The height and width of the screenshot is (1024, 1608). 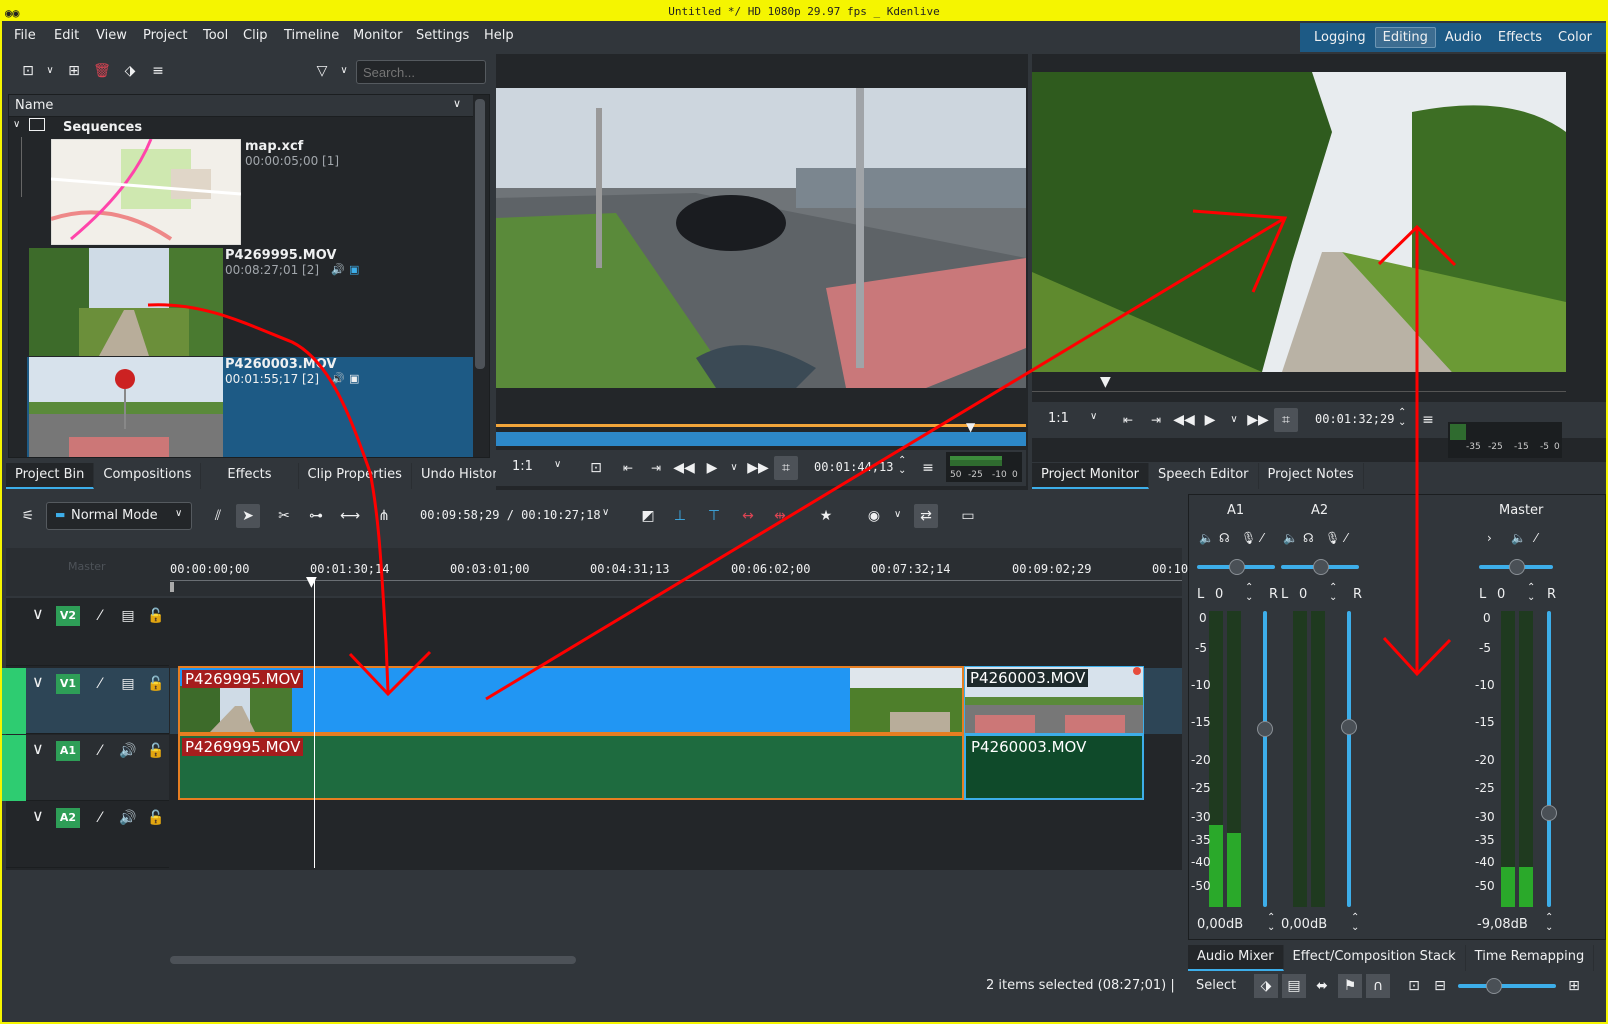 I want to click on filter-dropdown-icon: ∨, so click(x=344, y=71).